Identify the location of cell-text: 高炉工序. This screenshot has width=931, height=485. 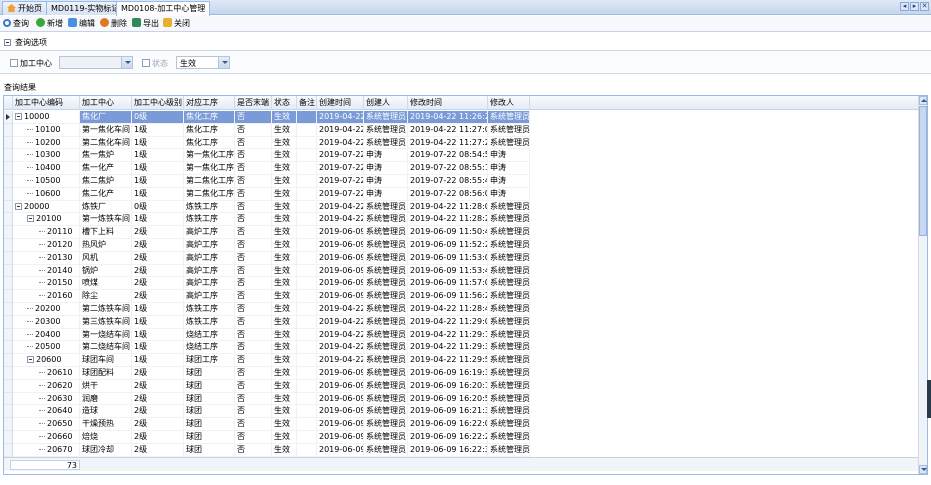
(202, 270).